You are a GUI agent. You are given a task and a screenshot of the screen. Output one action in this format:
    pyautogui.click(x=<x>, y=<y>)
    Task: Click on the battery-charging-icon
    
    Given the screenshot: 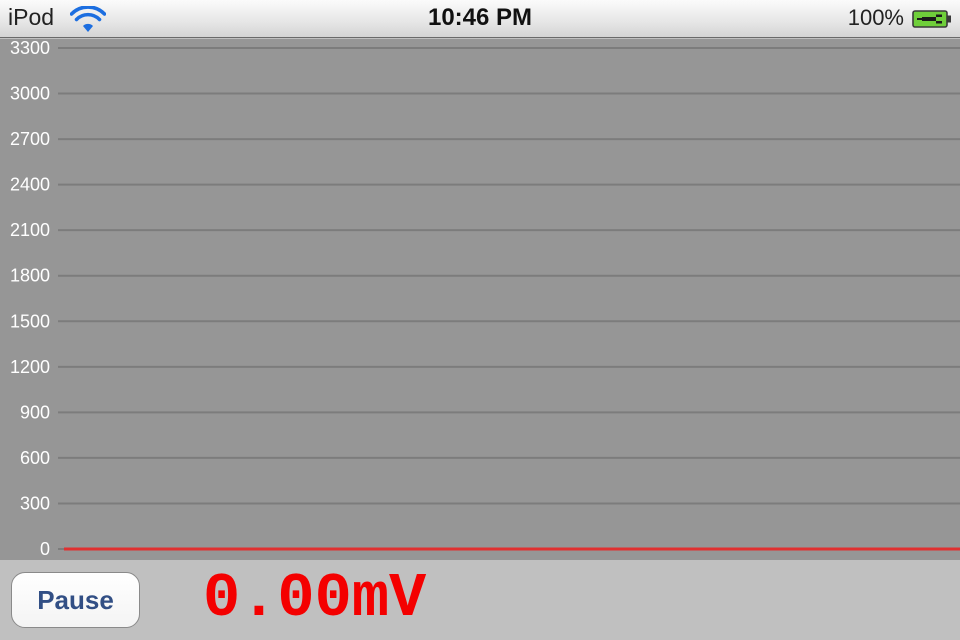 What is the action you would take?
    pyautogui.click(x=932, y=19)
    